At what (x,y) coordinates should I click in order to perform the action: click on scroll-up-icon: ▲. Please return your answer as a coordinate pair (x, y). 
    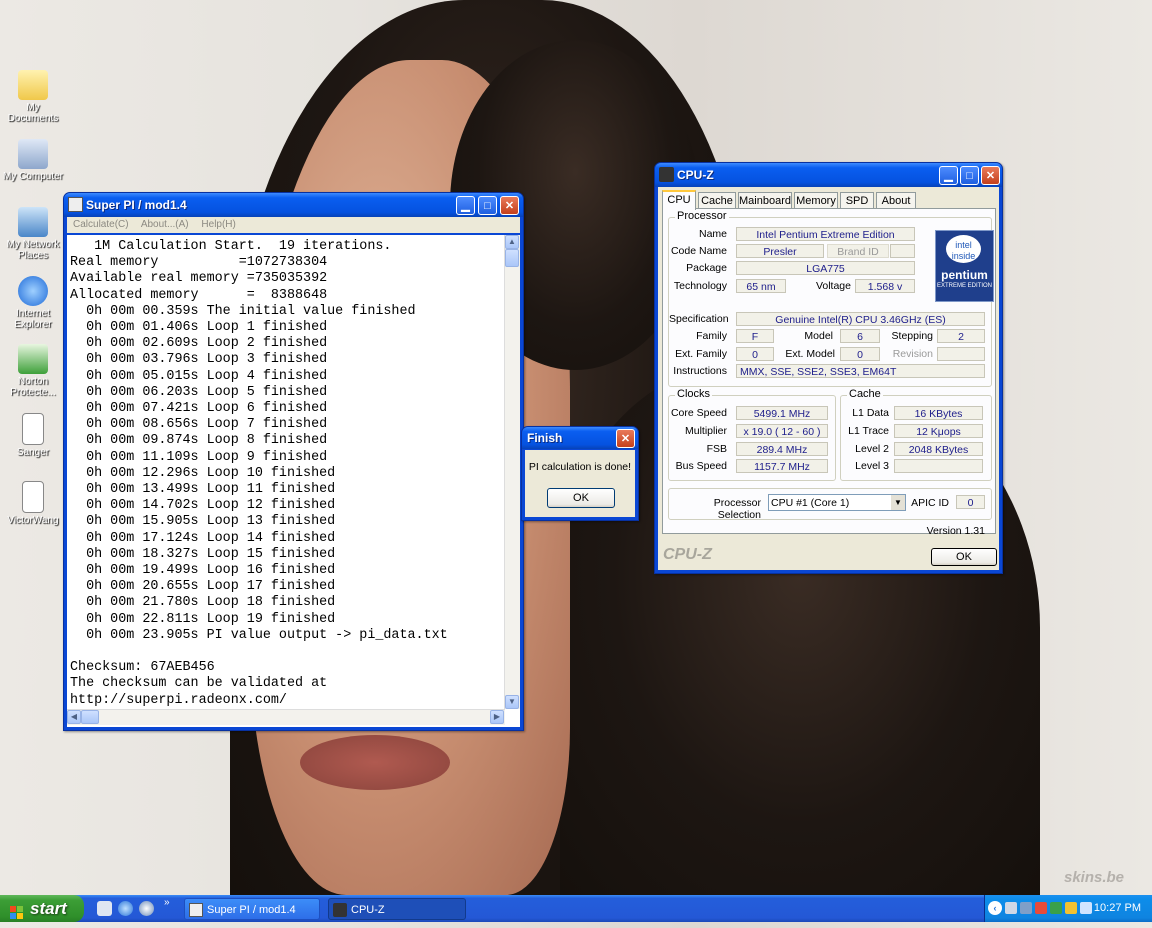
    Looking at the image, I should click on (512, 242).